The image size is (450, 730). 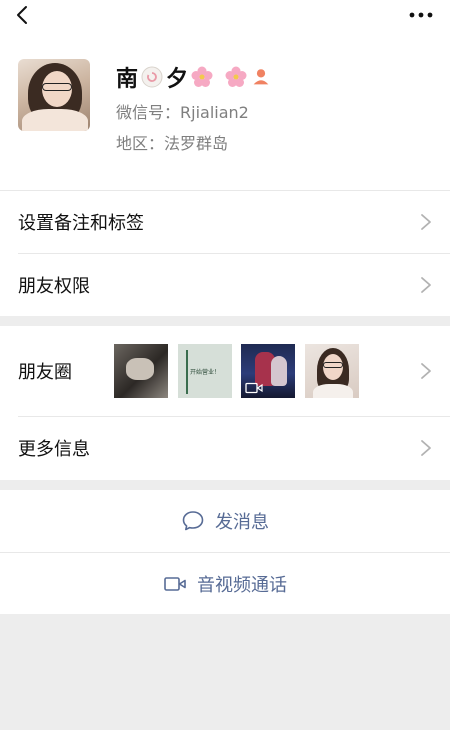 What do you see at coordinates (193, 521) in the screenshot?
I see `chat-bubble-icon` at bounding box center [193, 521].